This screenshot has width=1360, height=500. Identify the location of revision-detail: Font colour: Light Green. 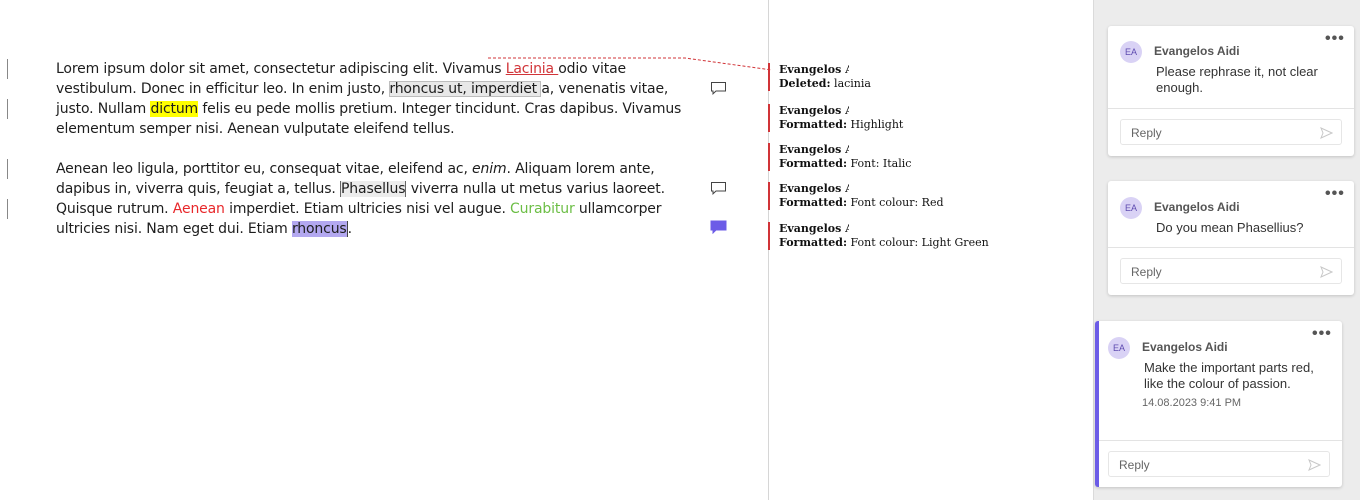
(919, 242).